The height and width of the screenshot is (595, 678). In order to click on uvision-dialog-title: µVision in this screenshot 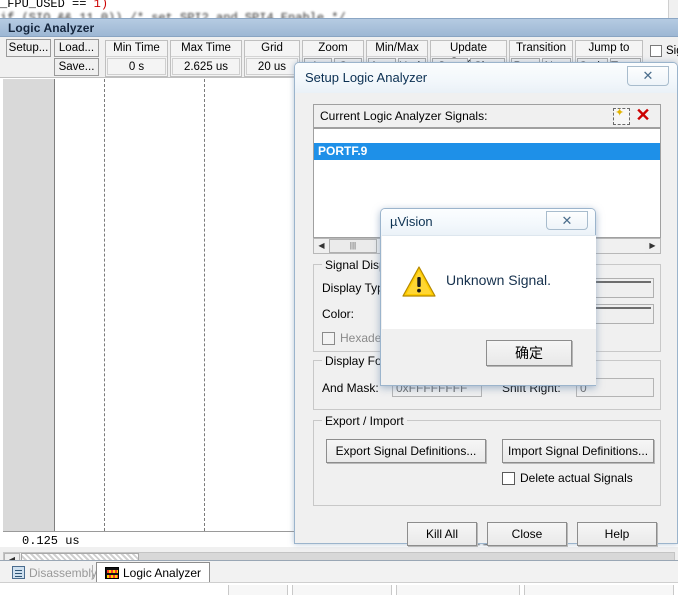, I will do `click(411, 221)`.